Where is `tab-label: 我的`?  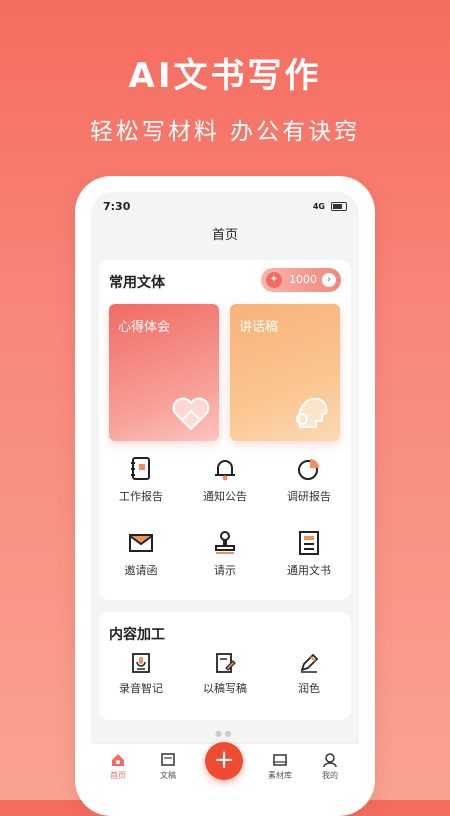
tab-label: 我的 is located at coordinates (330, 775).